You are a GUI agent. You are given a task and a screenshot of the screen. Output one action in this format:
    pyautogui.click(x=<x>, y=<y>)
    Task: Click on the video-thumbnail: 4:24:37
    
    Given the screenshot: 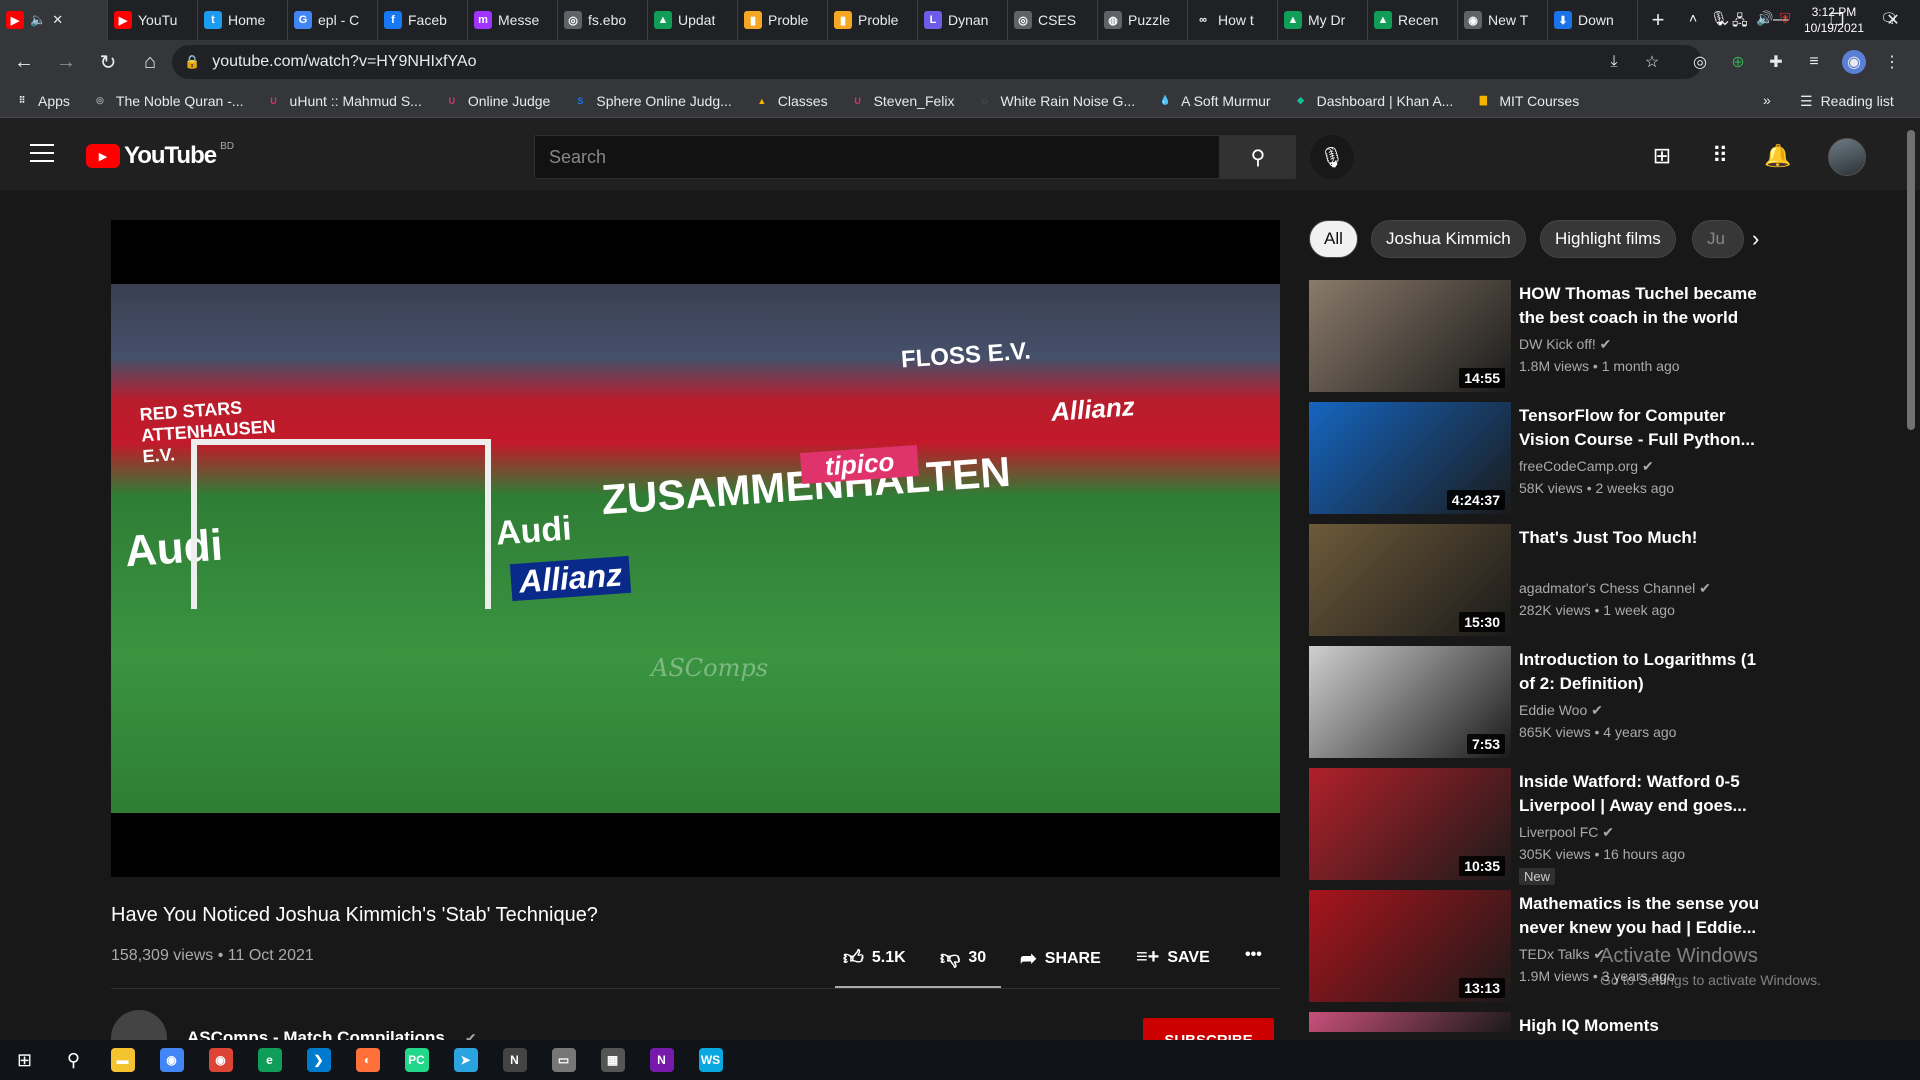 What is the action you would take?
    pyautogui.click(x=1410, y=458)
    